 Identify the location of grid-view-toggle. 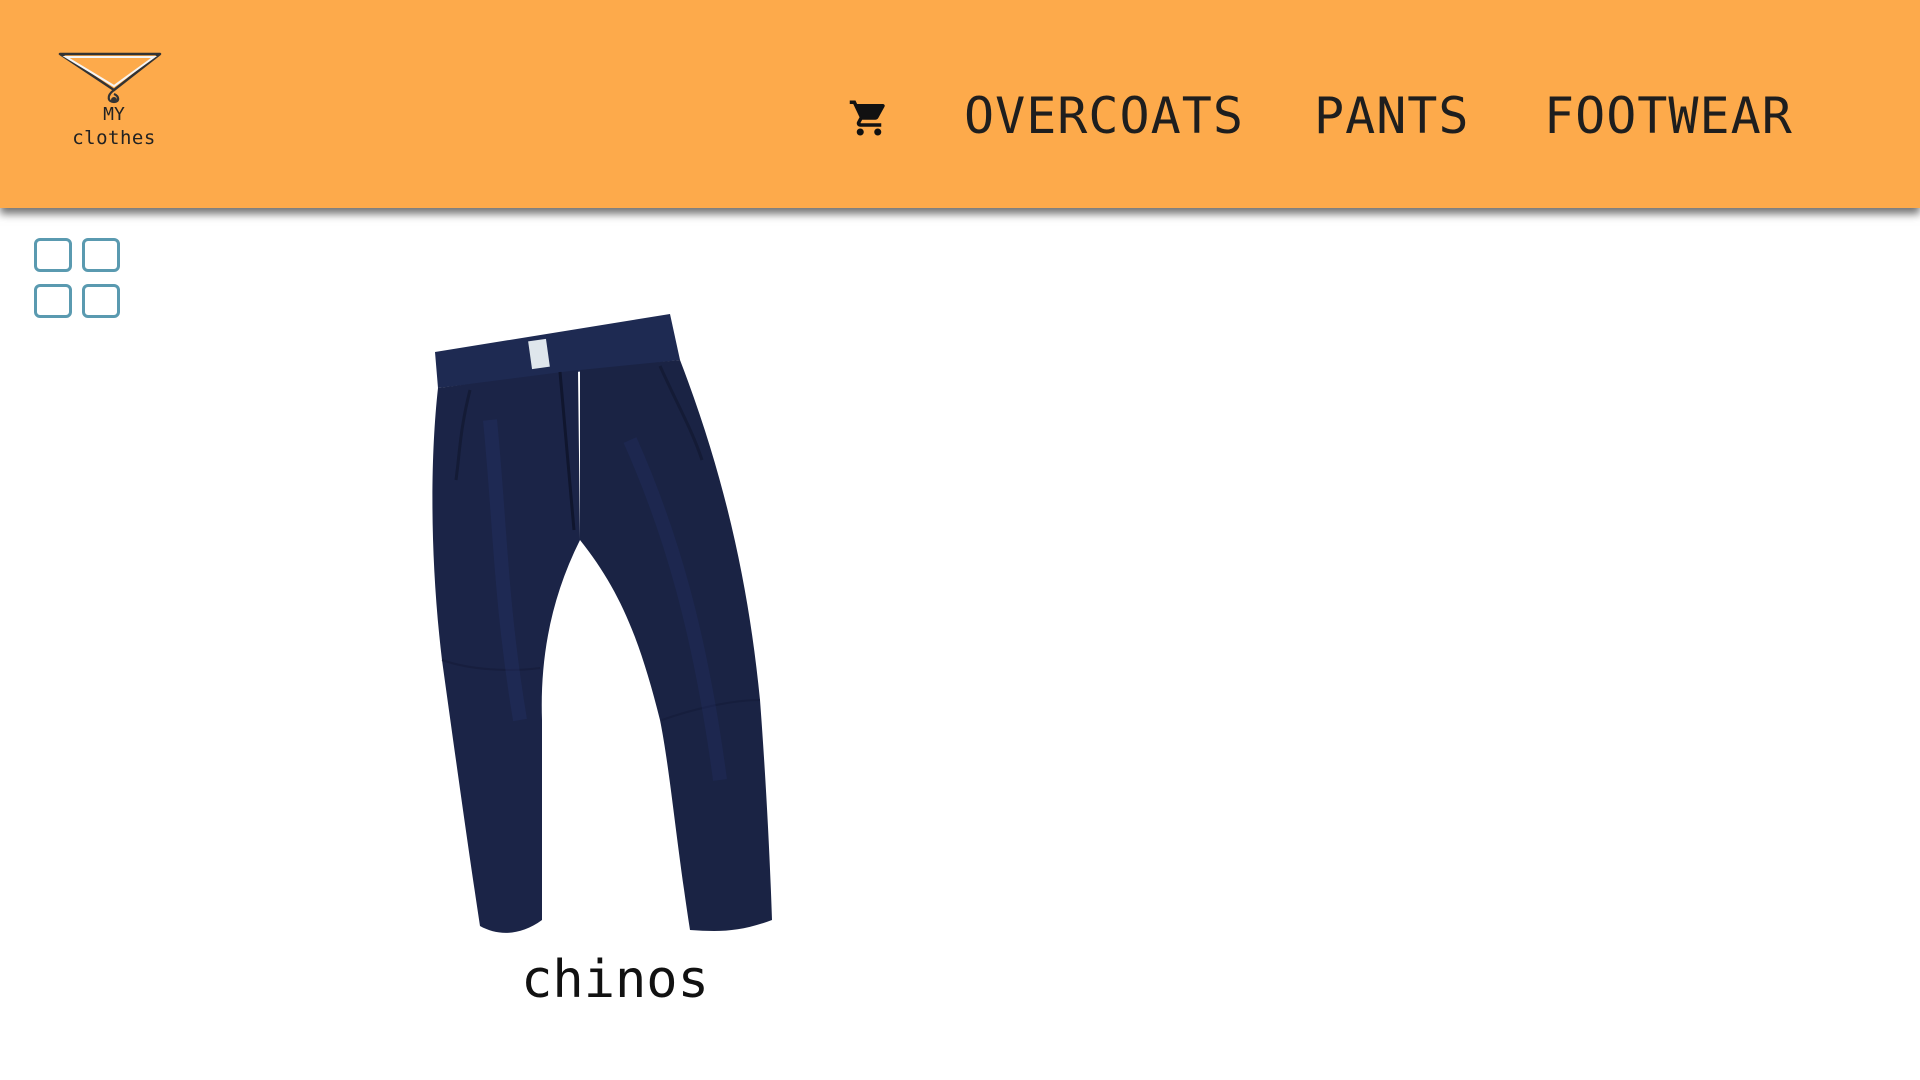
(80, 282).